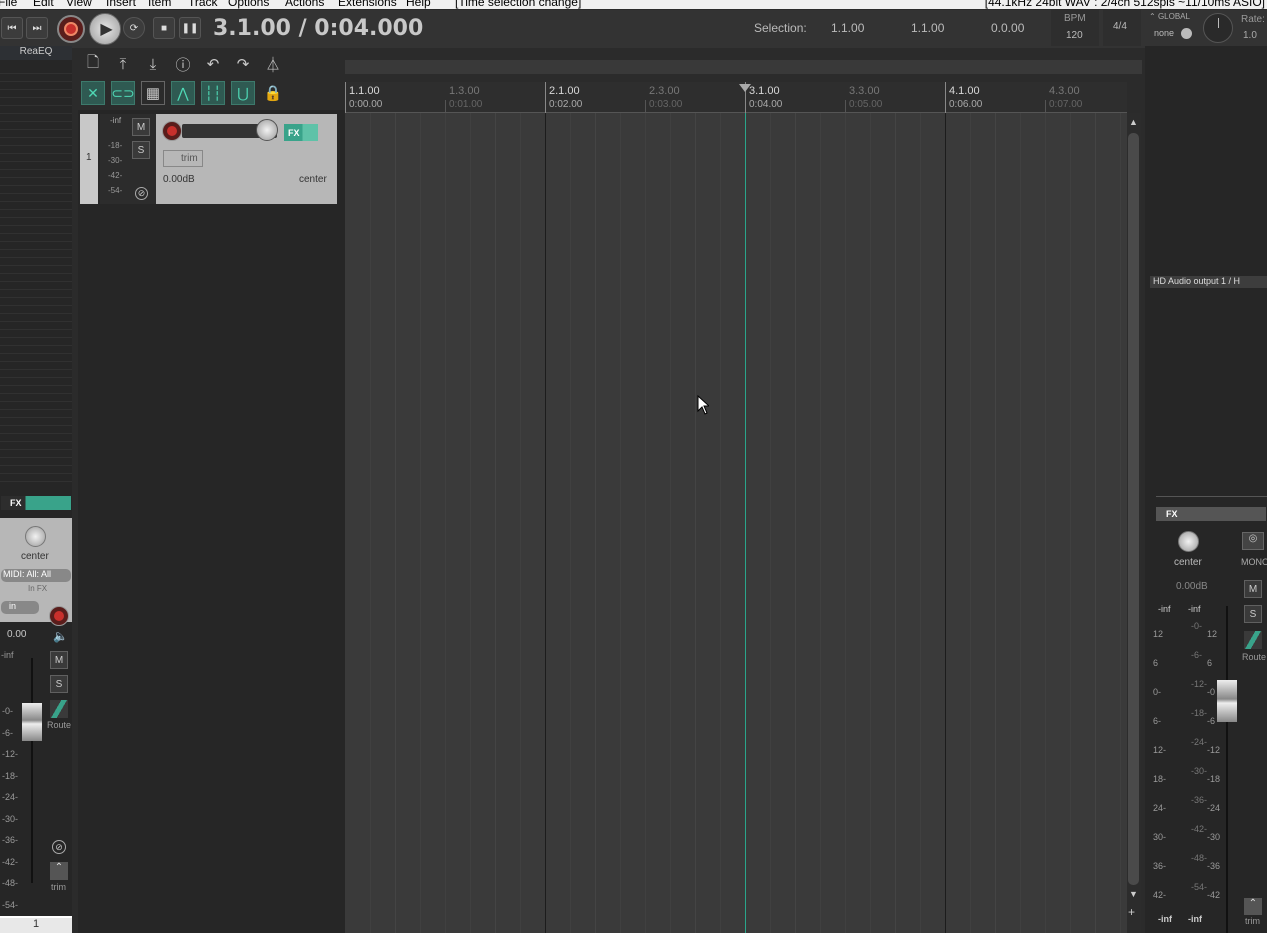 Image resolution: width=1267 pixels, height=933 pixels. Describe the element at coordinates (1214, 866) in the screenshot. I see `master-meter-scale-tick: -36` at that location.